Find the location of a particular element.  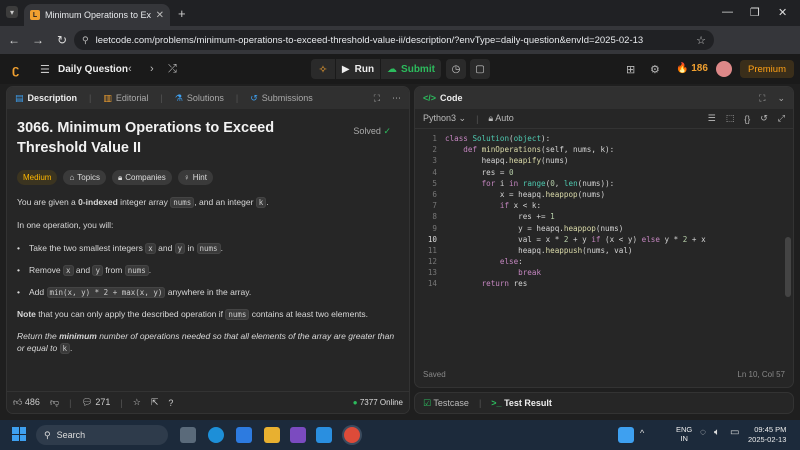

bookmark-star-icon: ☆ is located at coordinates (701, 40).